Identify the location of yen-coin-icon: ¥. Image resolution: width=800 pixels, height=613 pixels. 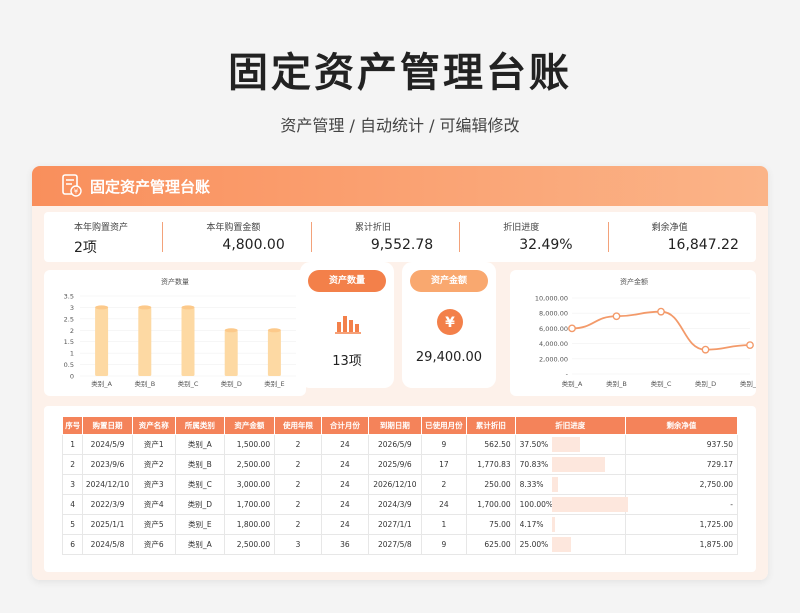
(450, 322).